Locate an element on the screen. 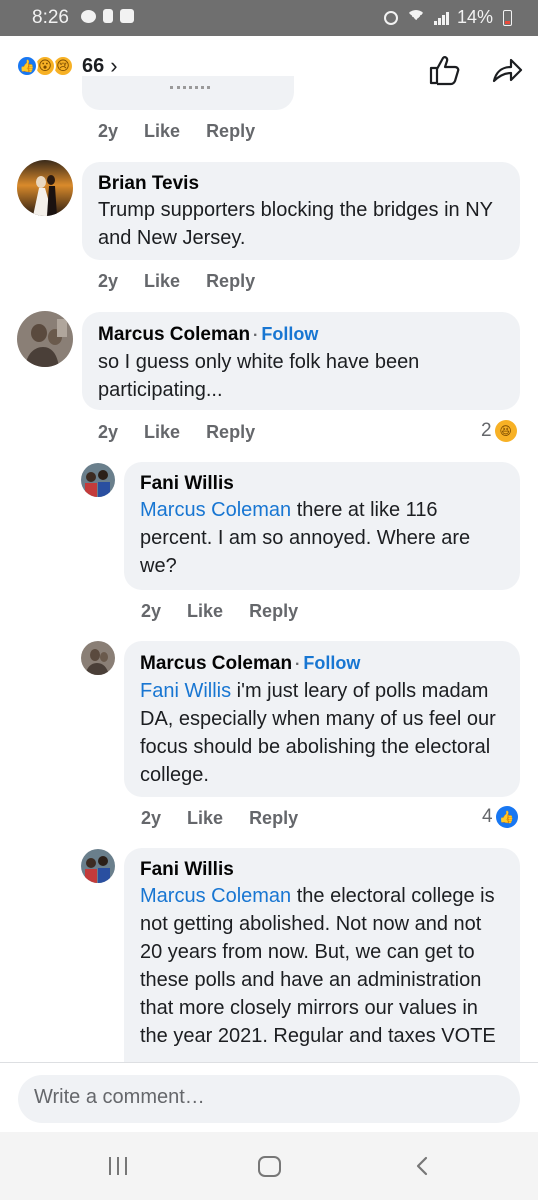 The image size is (538, 1200). status-time: 8:26 is located at coordinates (50, 17).